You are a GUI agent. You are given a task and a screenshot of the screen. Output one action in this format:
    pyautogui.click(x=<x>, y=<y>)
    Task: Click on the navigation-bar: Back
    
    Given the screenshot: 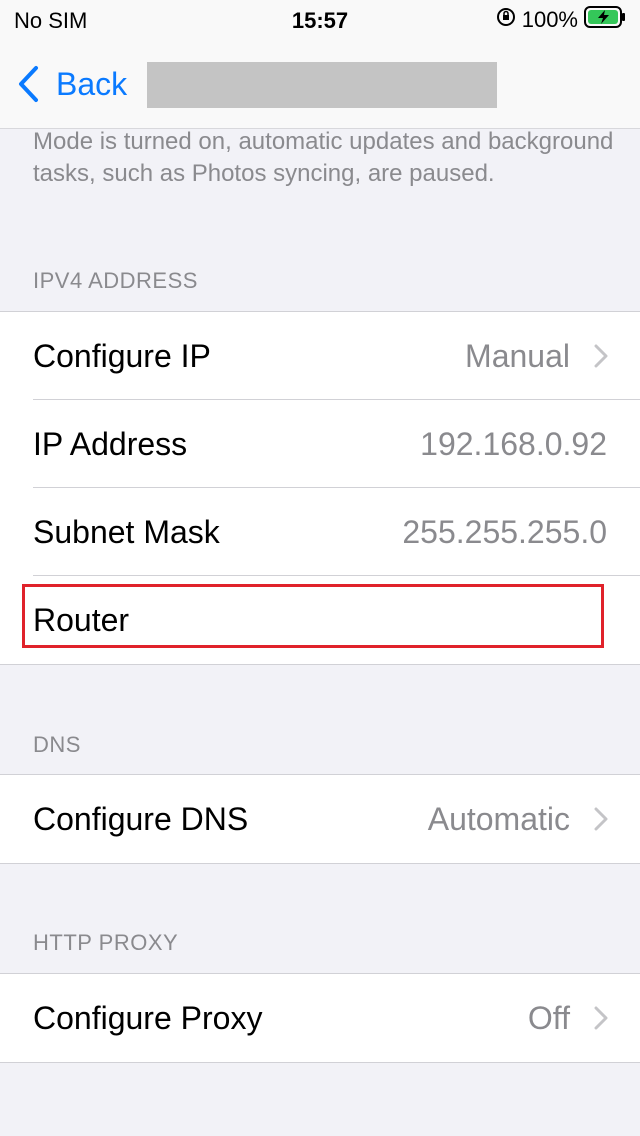 What is the action you would take?
    pyautogui.click(x=320, y=84)
    